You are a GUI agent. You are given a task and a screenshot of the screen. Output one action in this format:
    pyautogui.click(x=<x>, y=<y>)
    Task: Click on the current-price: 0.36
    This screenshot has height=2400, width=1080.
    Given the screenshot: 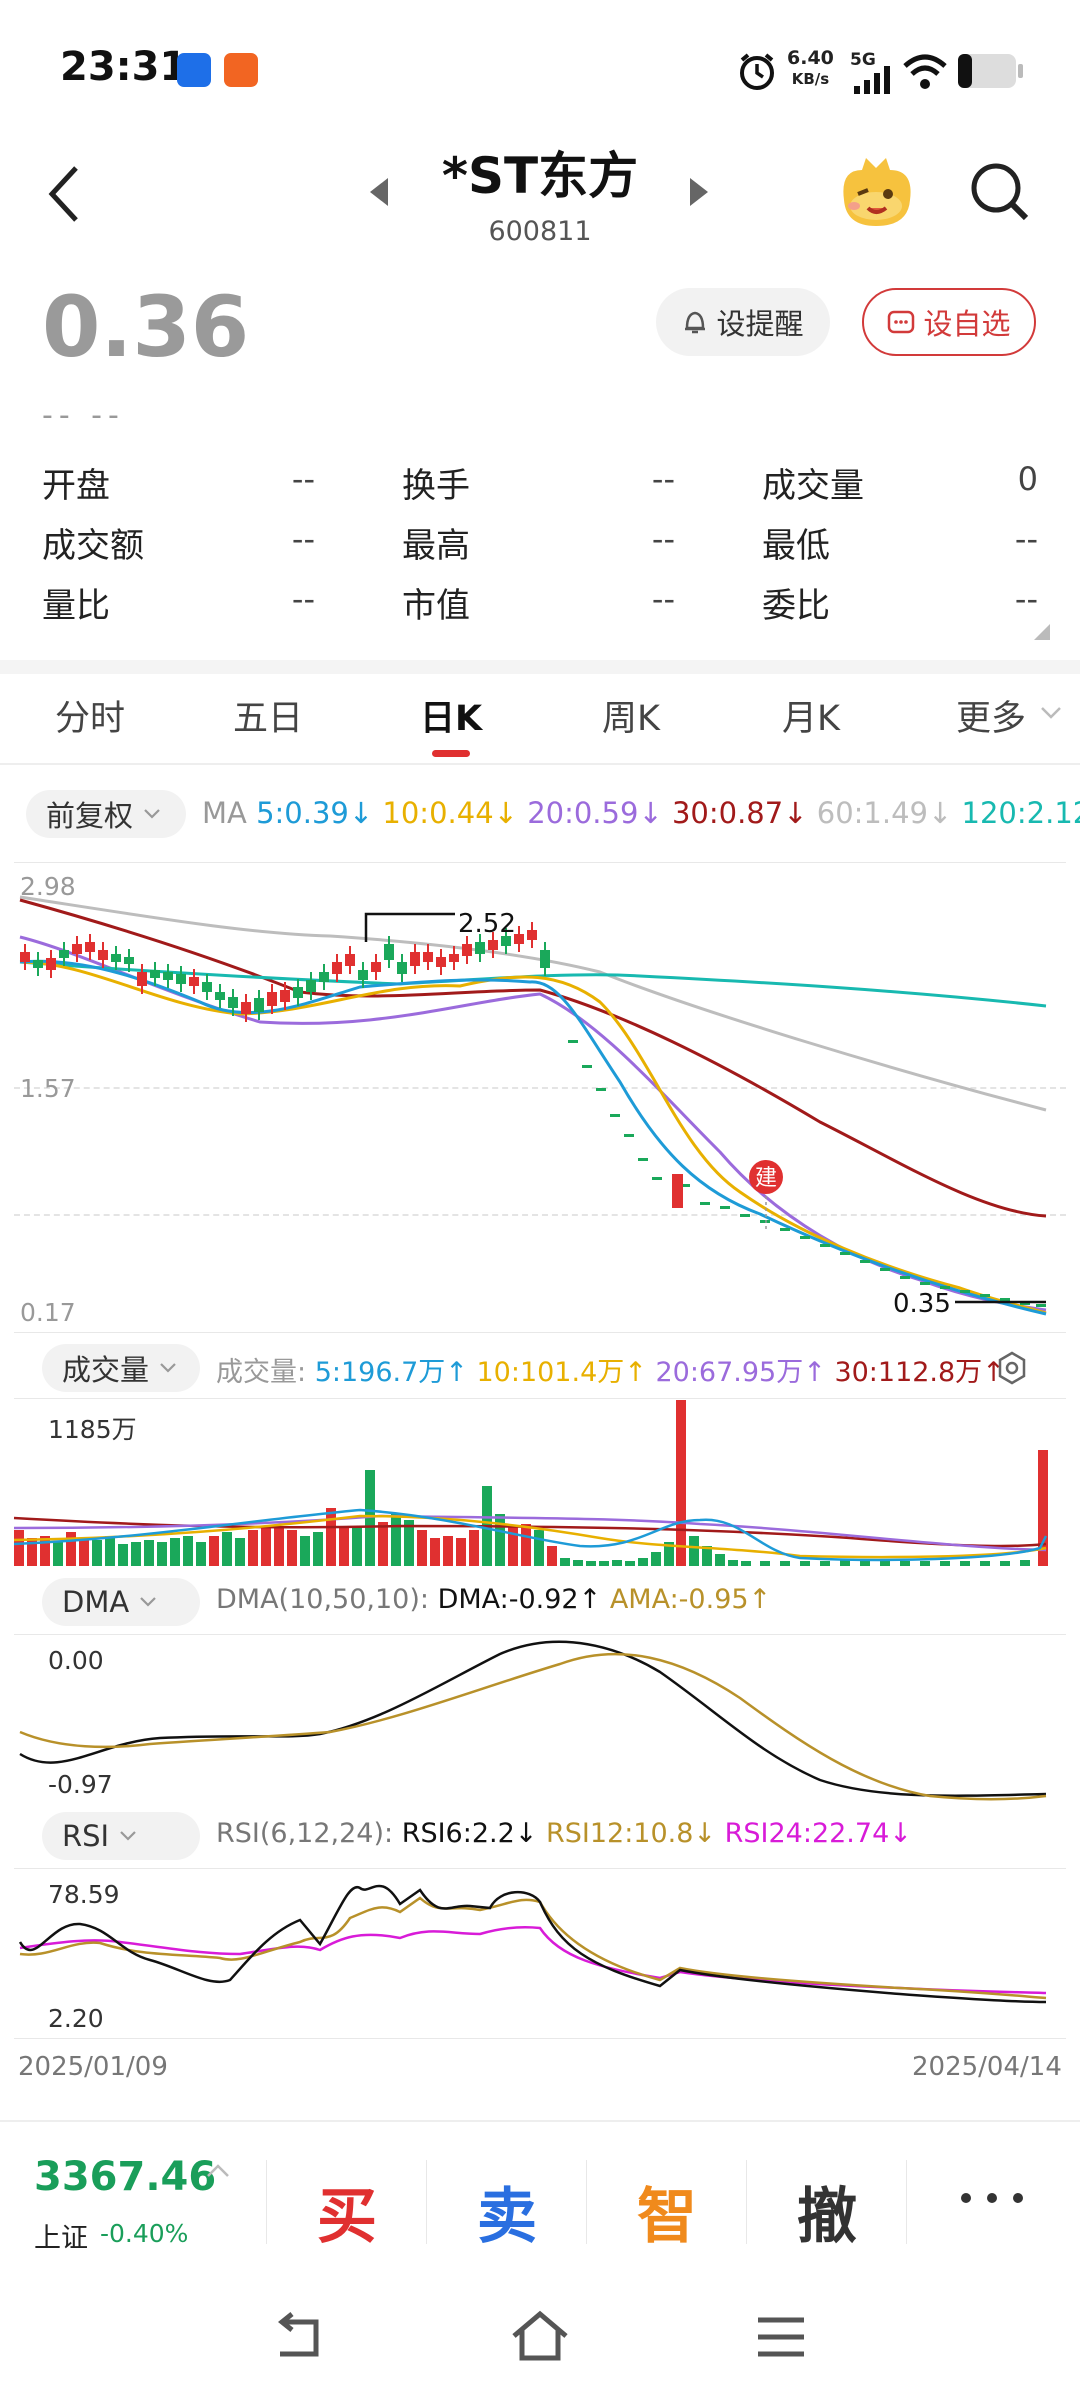 What is the action you would take?
    pyautogui.click(x=146, y=327)
    